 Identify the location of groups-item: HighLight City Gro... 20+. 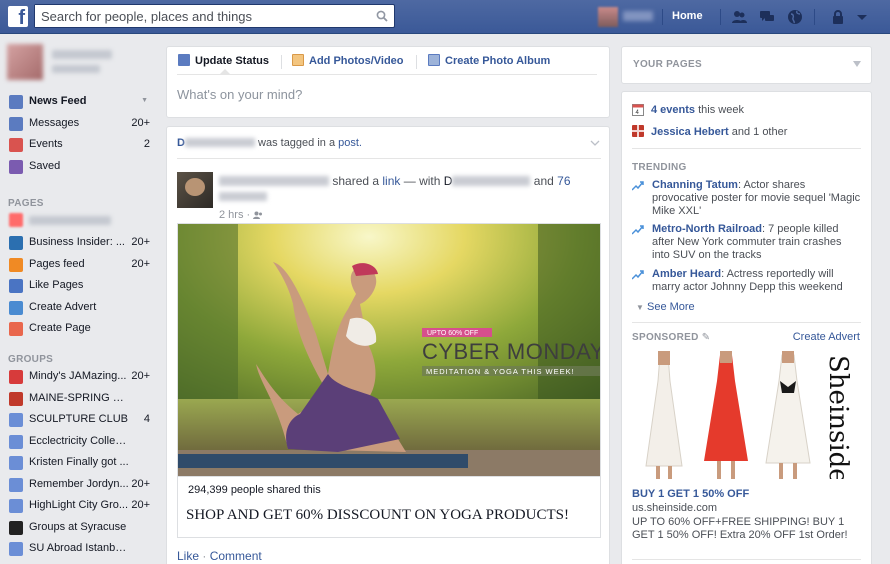
(80, 506).